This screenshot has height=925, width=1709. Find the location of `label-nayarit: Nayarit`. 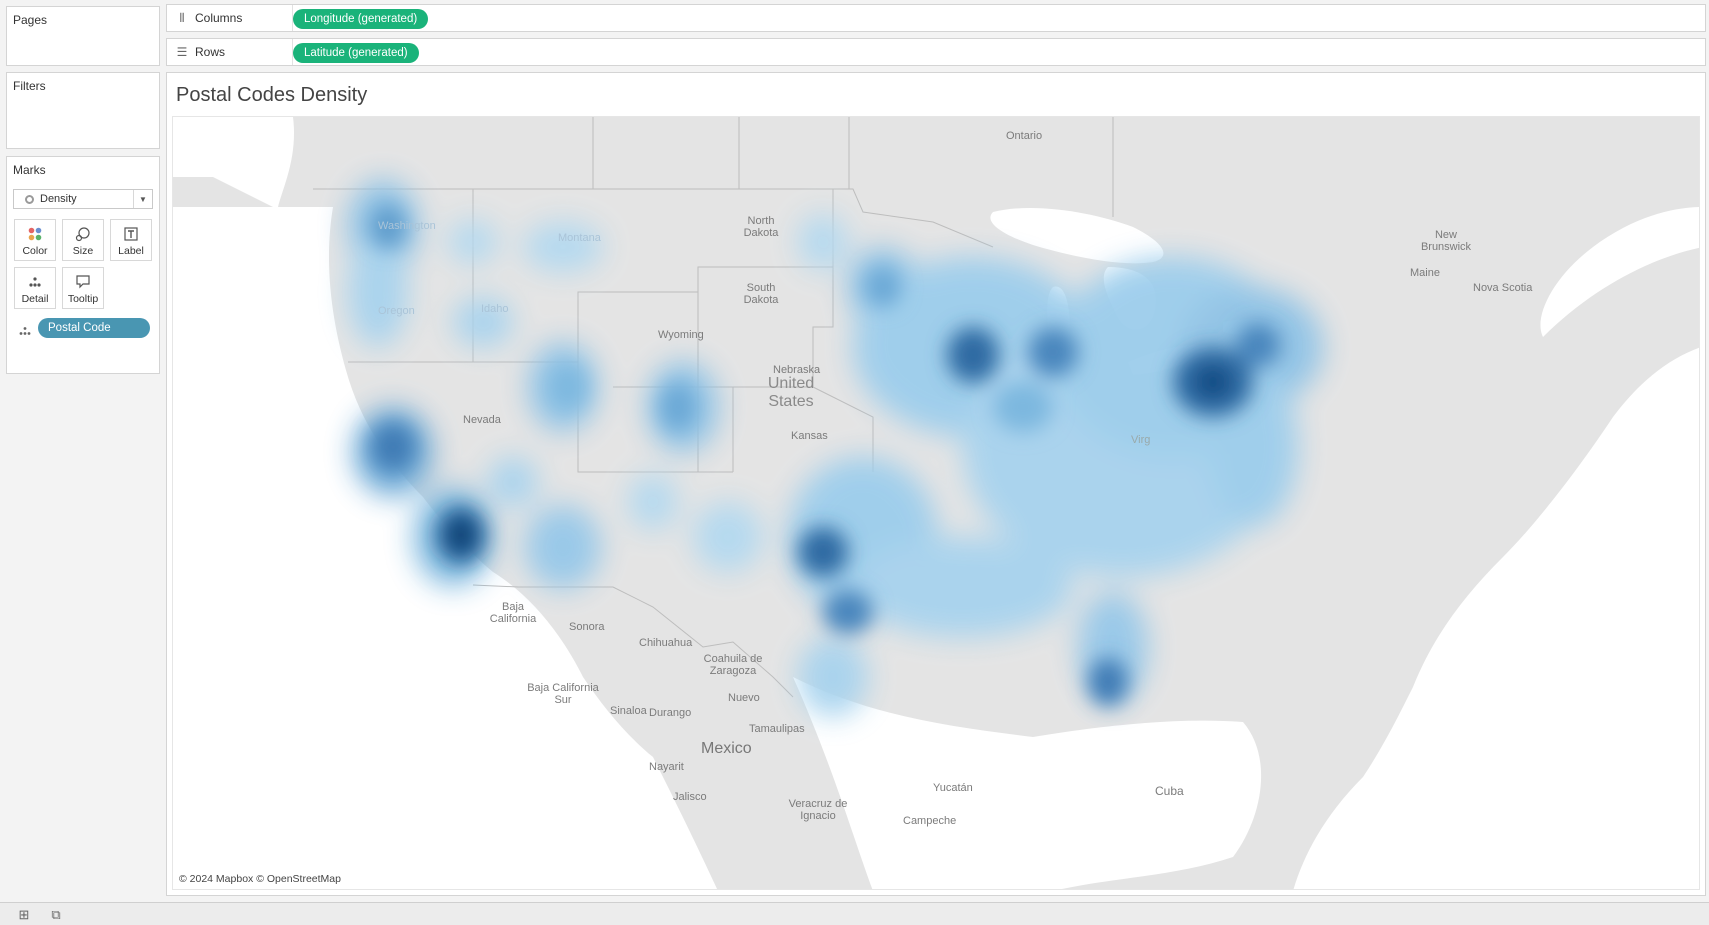

label-nayarit: Nayarit is located at coordinates (666, 767).